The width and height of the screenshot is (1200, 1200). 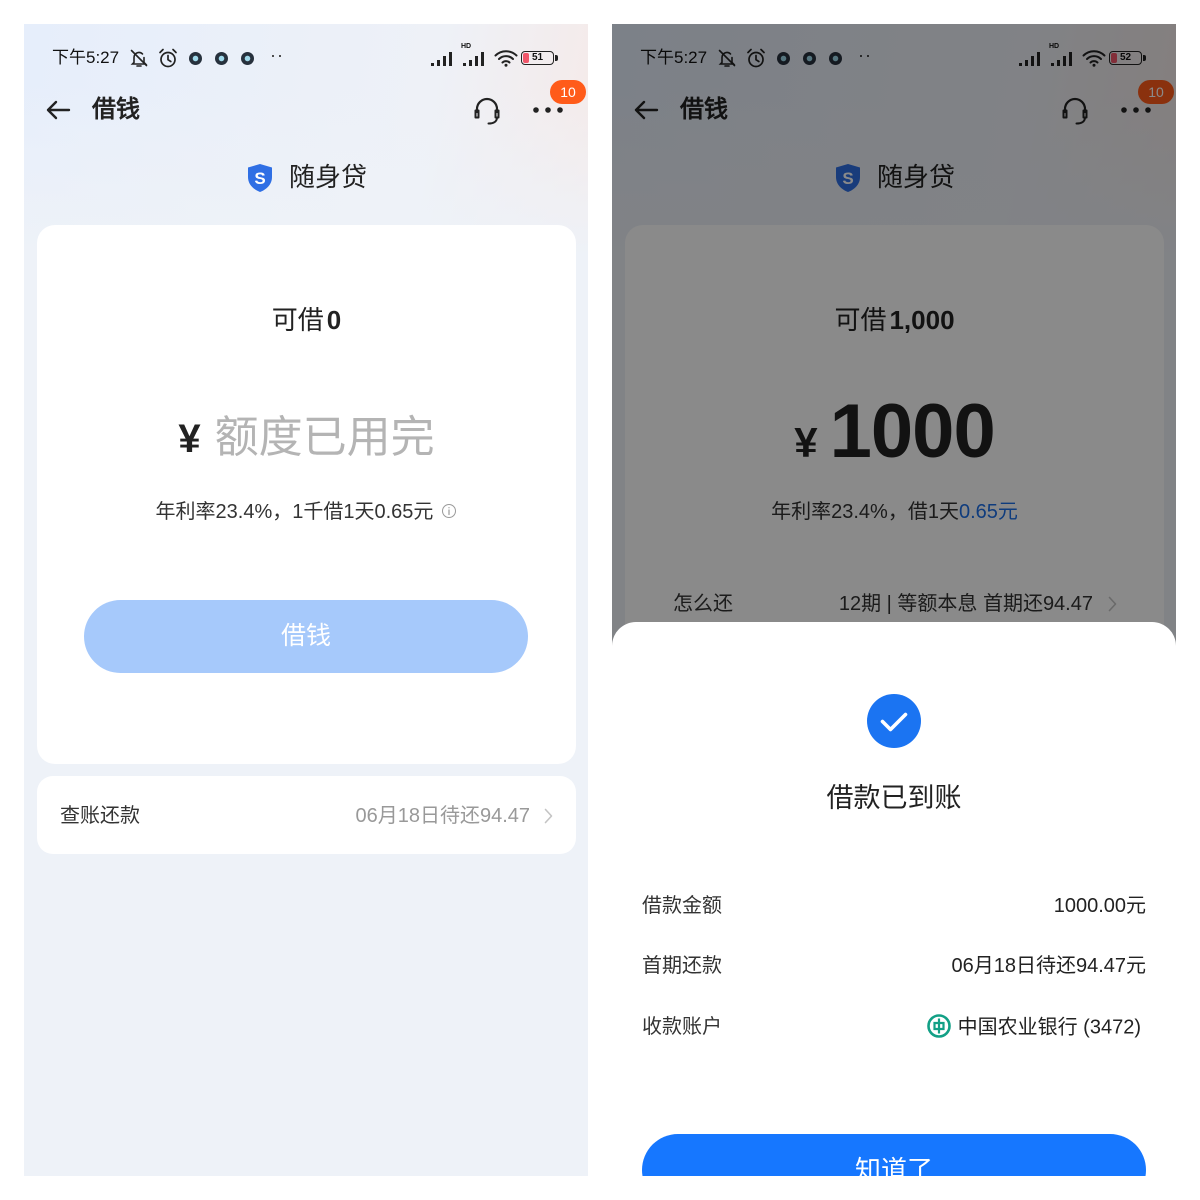 I want to click on row-value: 1000.00元, so click(x=1099, y=906).